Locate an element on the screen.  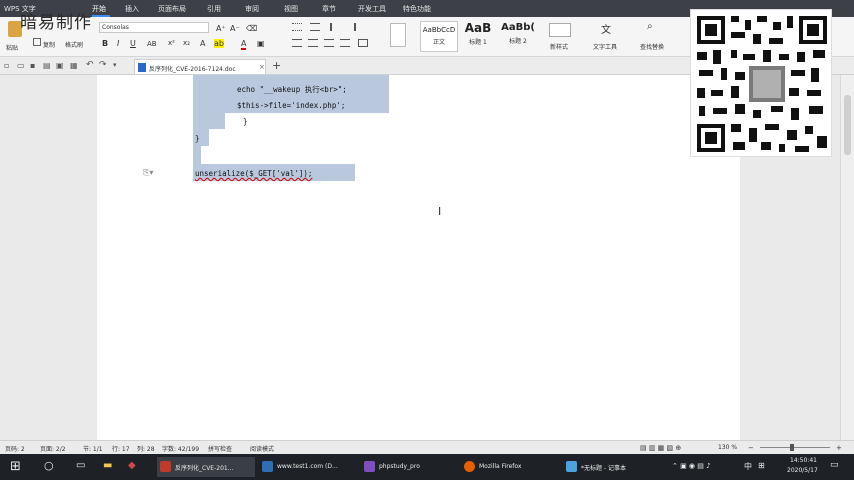
search-icon: ○ is located at coordinates (49, 465).